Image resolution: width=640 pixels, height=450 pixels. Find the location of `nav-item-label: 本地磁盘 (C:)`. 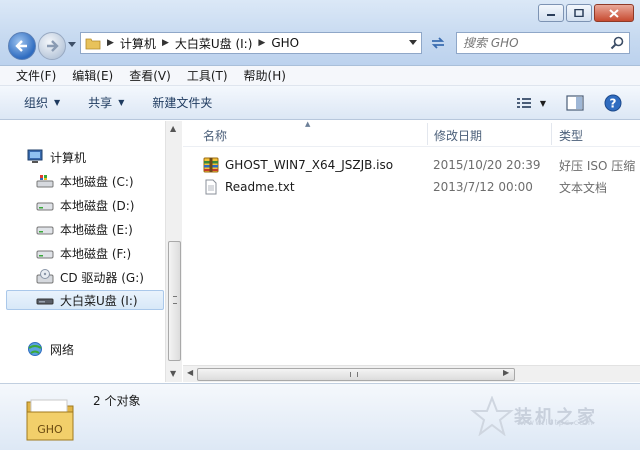

nav-item-label: 本地磁盘 (C:) is located at coordinates (97, 181).